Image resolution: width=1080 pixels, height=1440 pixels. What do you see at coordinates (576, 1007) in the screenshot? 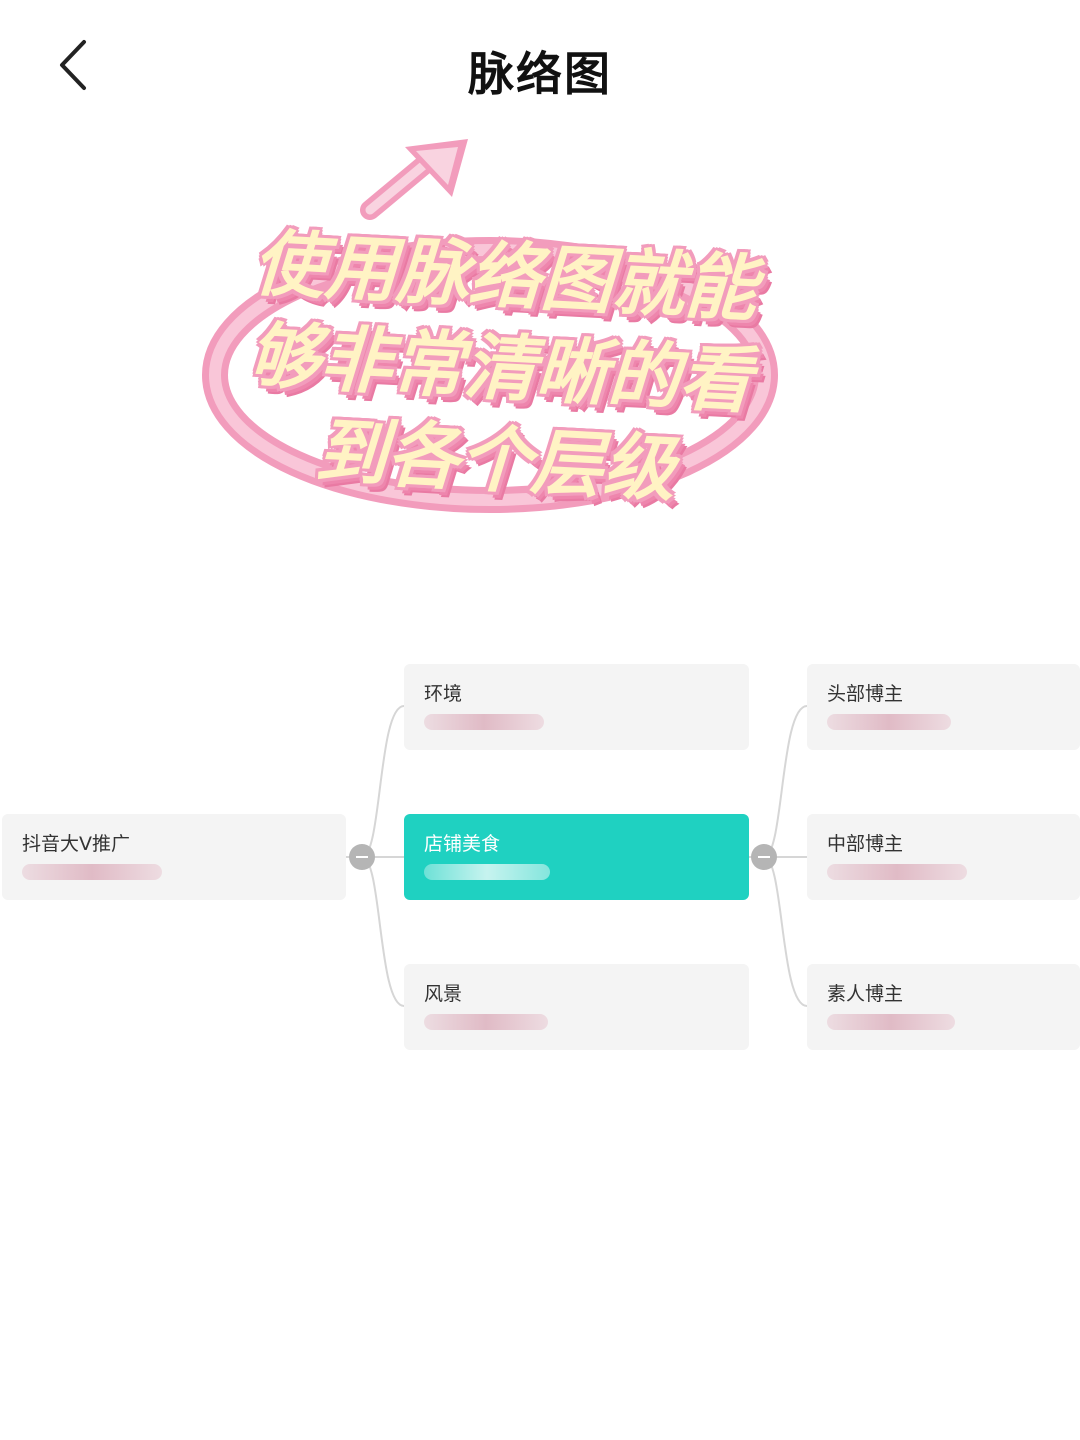
I see `node-level1-3: 风景` at bounding box center [576, 1007].